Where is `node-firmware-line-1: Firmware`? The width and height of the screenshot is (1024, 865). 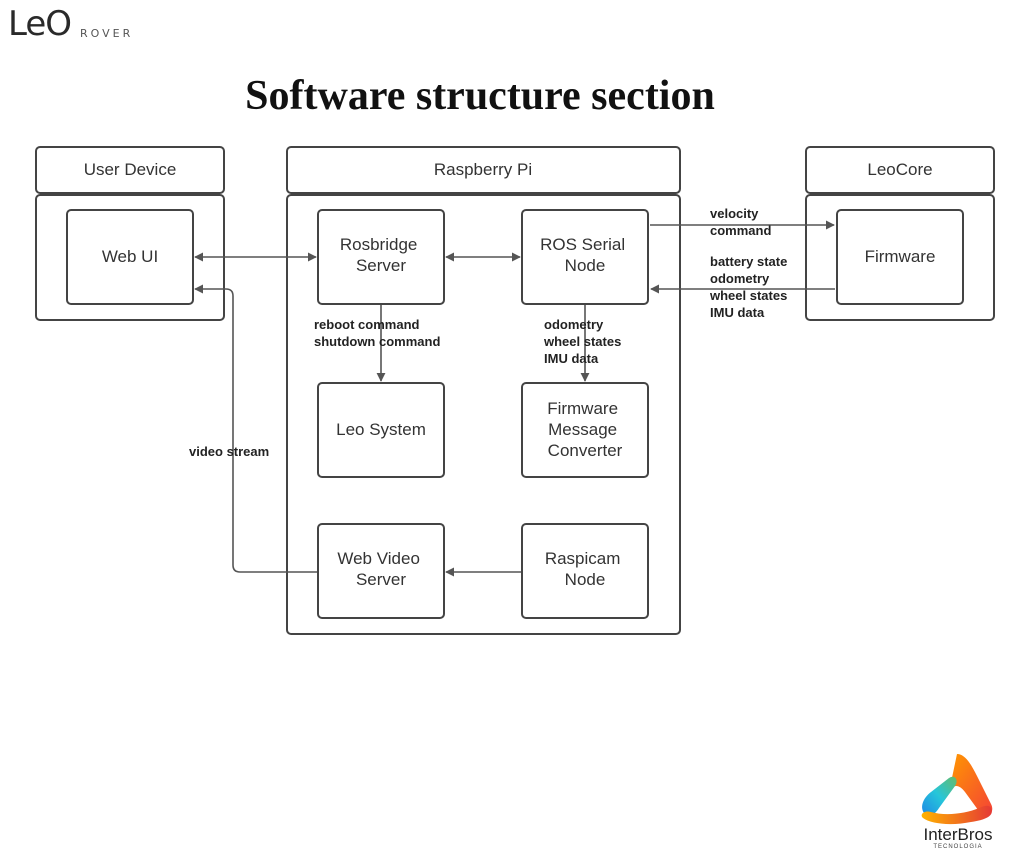
node-firmware-line-1: Firmware is located at coordinates (900, 256).